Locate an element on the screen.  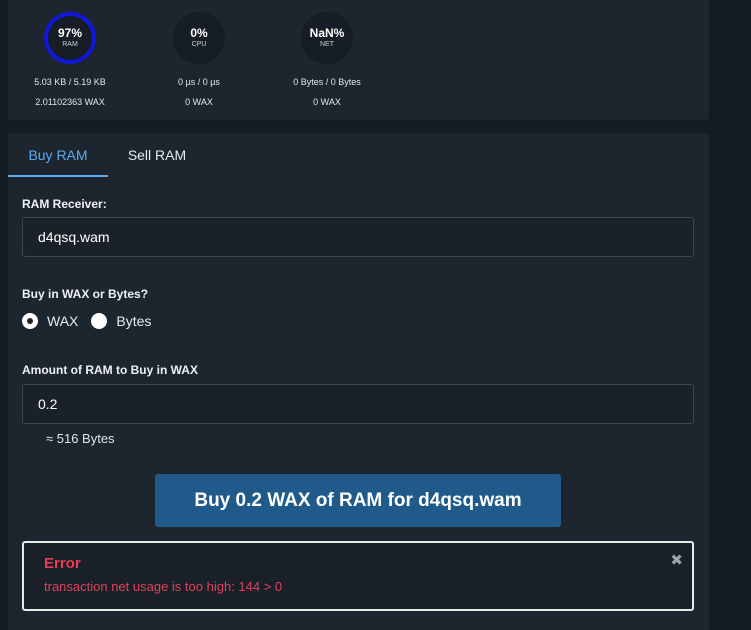
error-title: Error is located at coordinates (62, 563).